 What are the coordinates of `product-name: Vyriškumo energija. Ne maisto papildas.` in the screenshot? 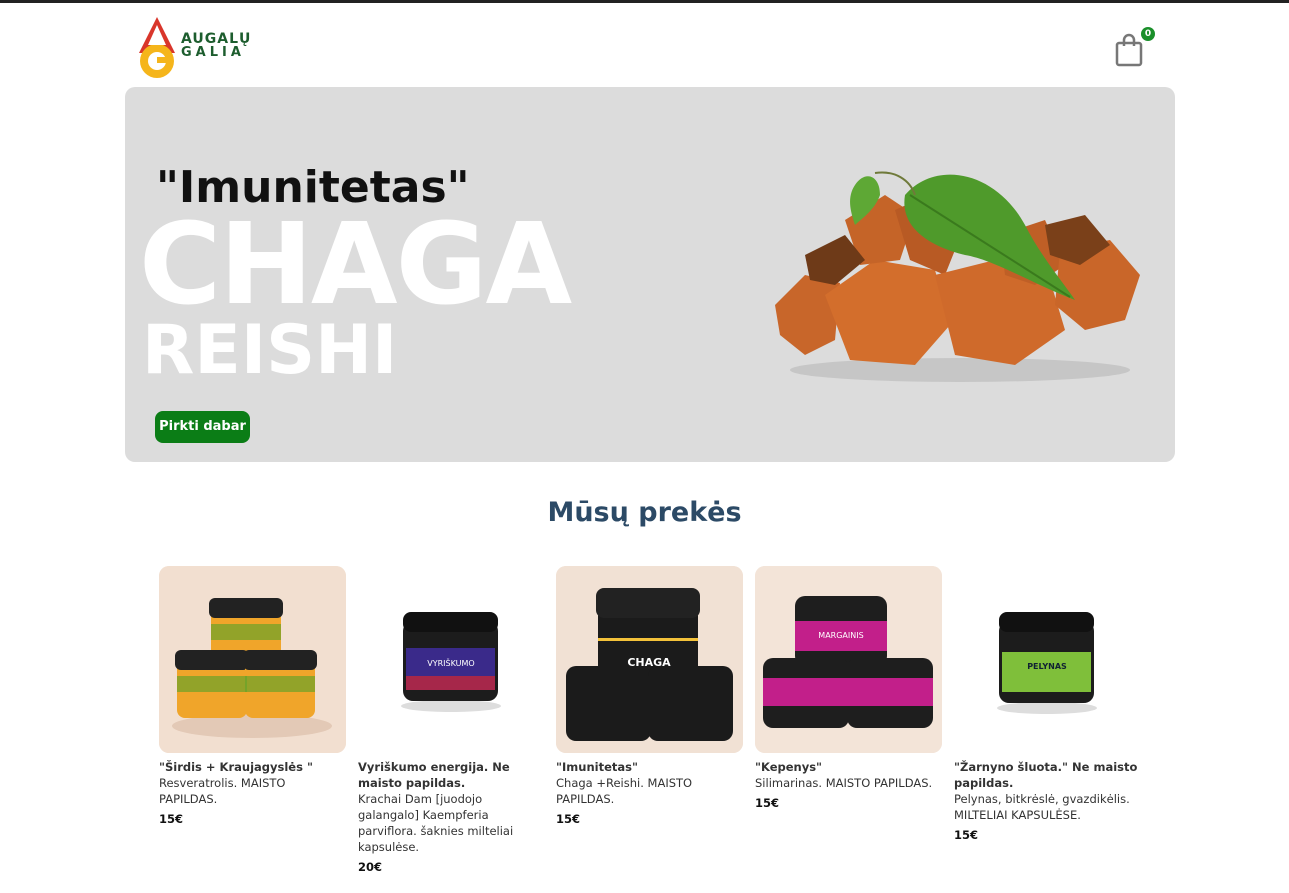 It's located at (451, 775).